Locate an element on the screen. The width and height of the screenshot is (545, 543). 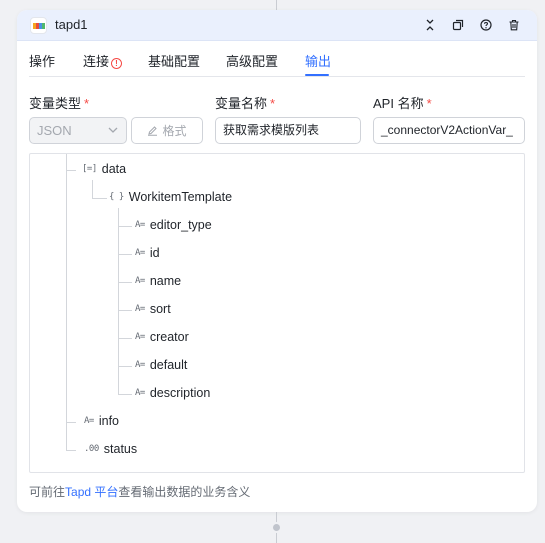
tab-connection-label: 连接 is located at coordinates (96, 61).